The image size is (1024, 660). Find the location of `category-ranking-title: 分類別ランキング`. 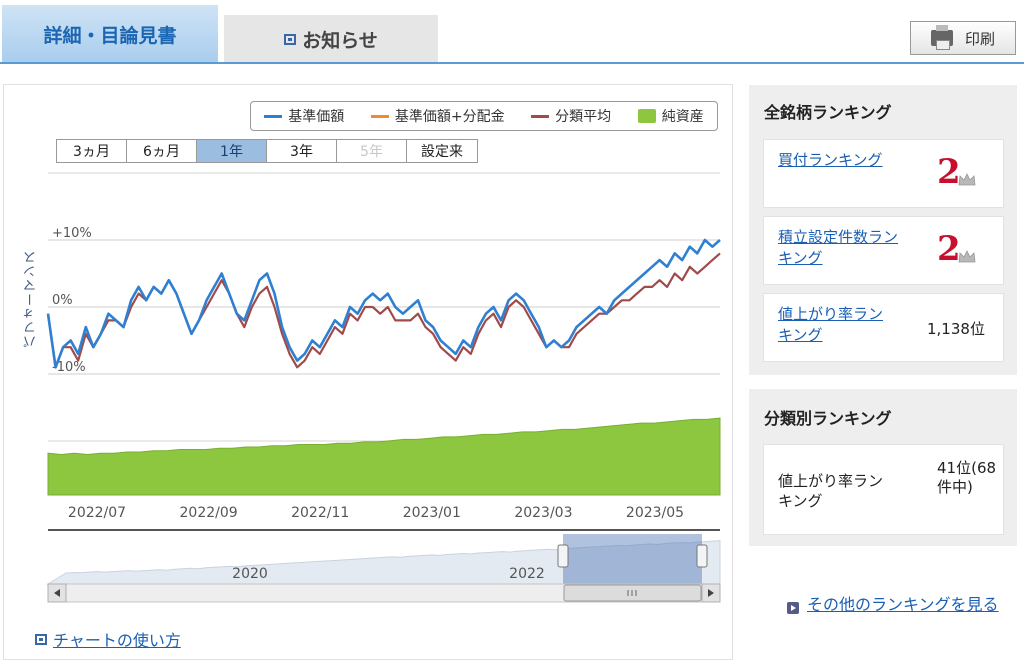

category-ranking-title: 分類別ランキング is located at coordinates (828, 418).